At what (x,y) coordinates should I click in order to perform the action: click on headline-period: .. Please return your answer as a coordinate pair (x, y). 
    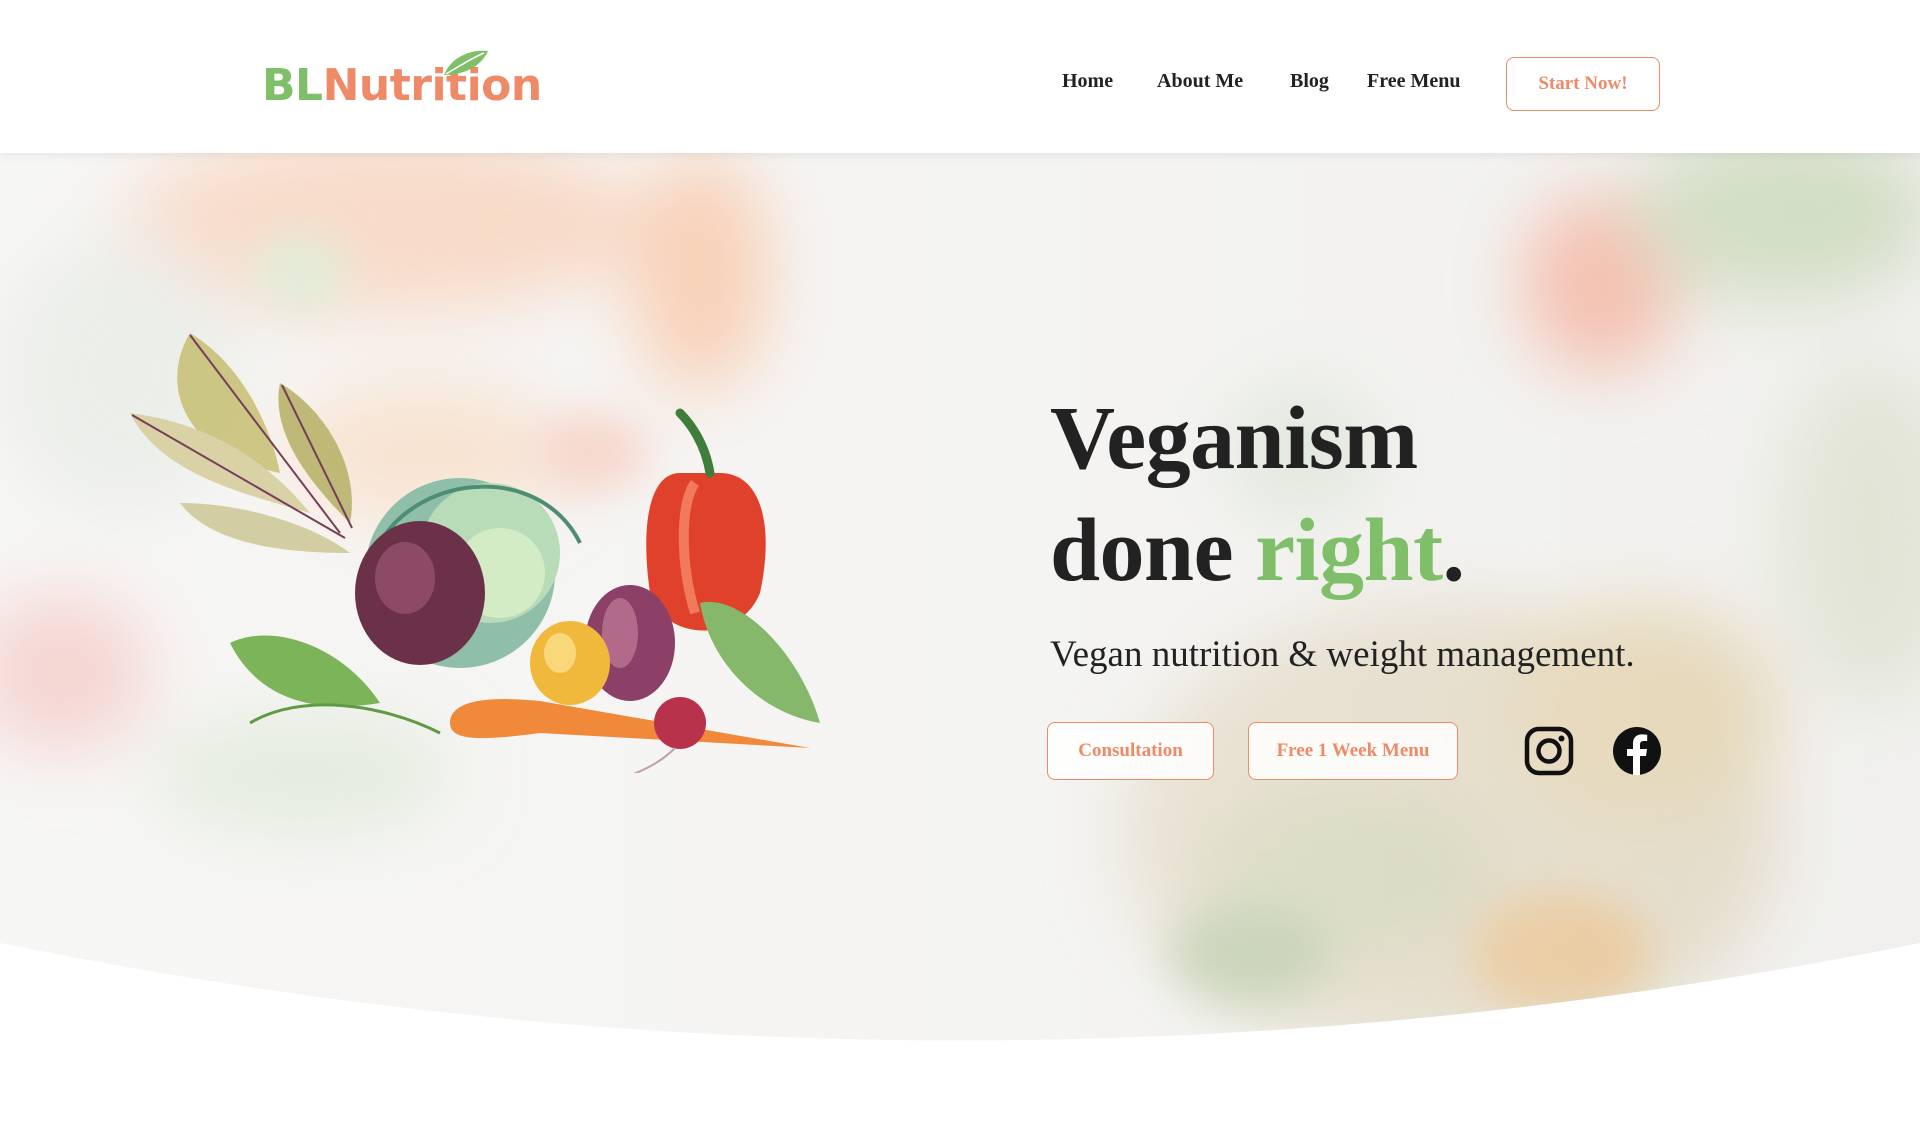
    Looking at the image, I should click on (1454, 550).